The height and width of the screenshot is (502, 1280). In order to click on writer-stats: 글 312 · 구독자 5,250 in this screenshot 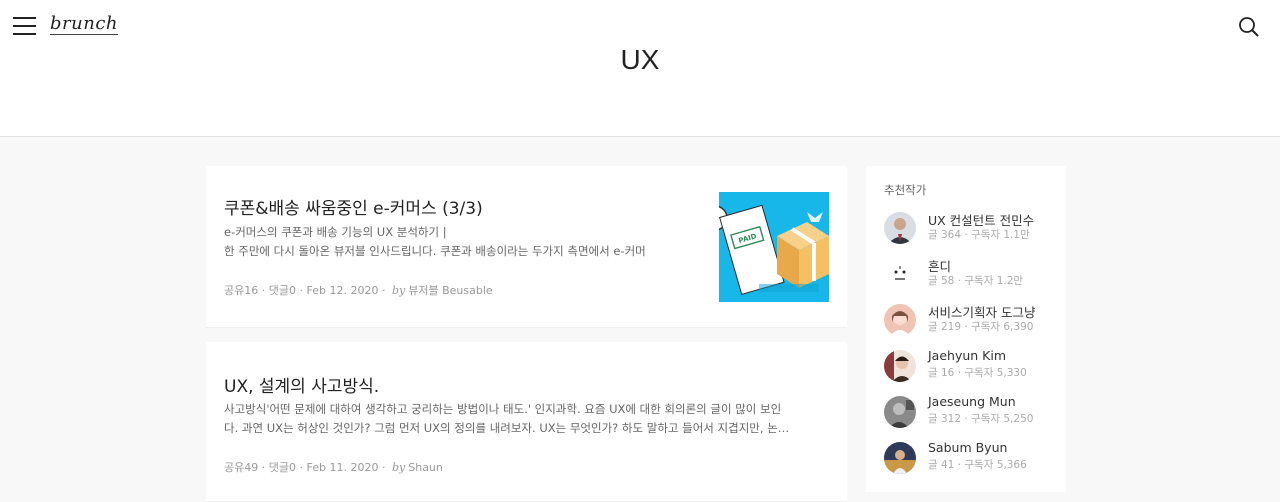, I will do `click(981, 419)`.